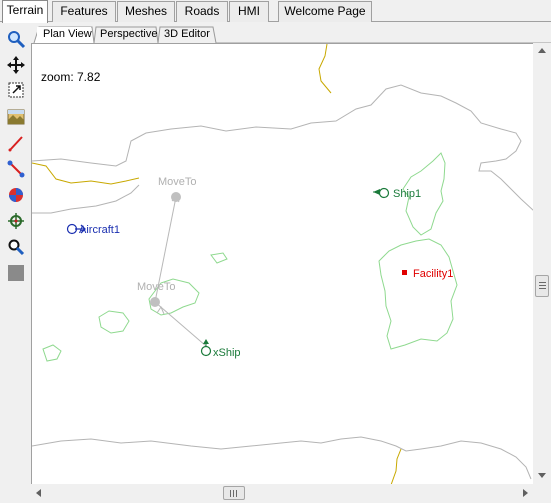  I want to click on tab-roads: Roads, so click(202, 11).